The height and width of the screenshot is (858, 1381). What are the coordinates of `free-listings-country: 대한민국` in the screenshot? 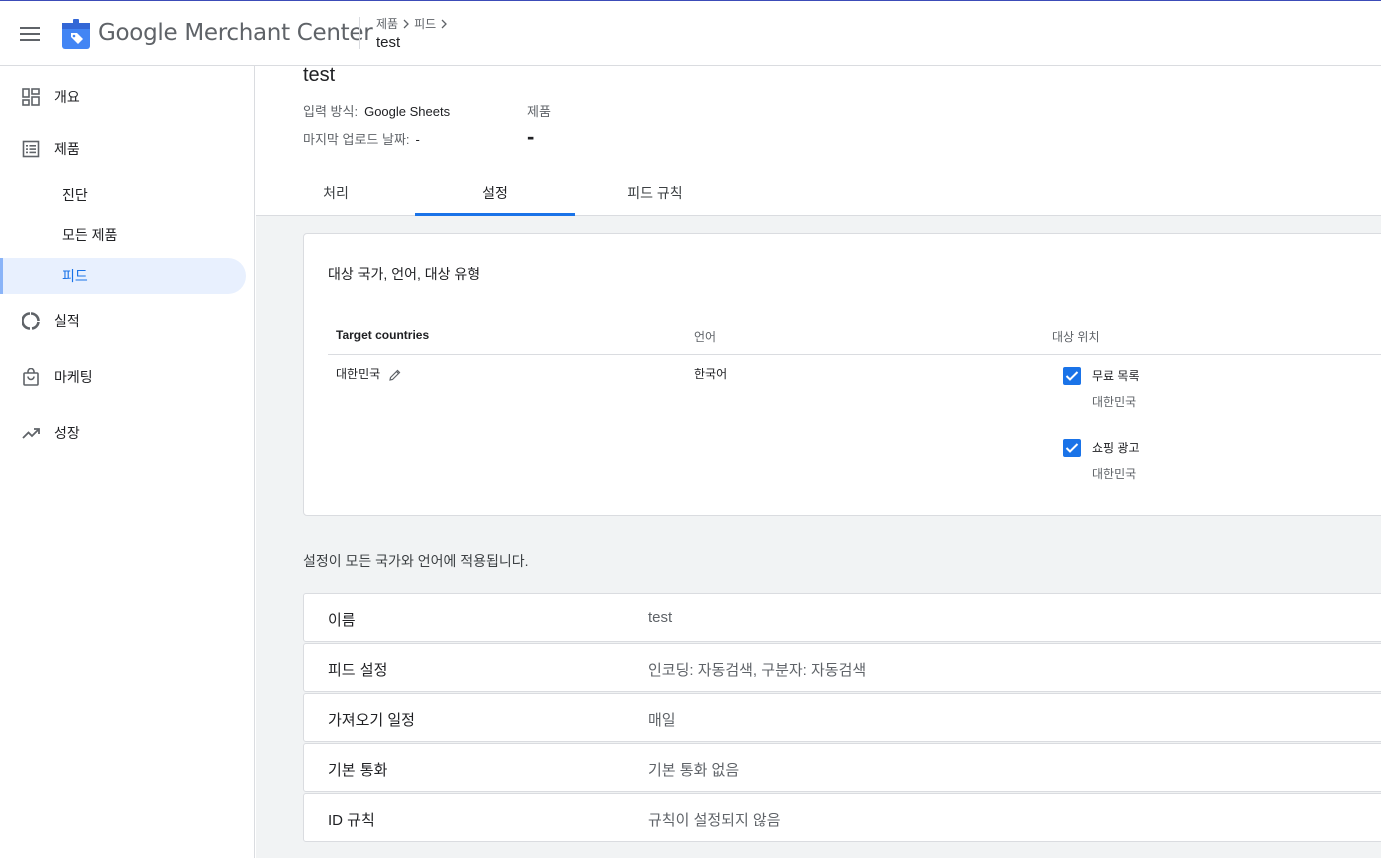 It's located at (1114, 402).